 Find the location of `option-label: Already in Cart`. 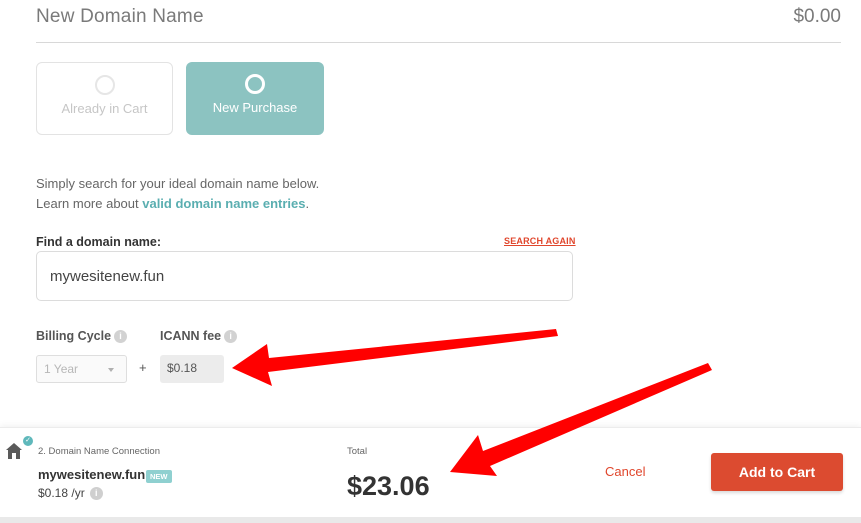

option-label: Already in Cart is located at coordinates (104, 108).